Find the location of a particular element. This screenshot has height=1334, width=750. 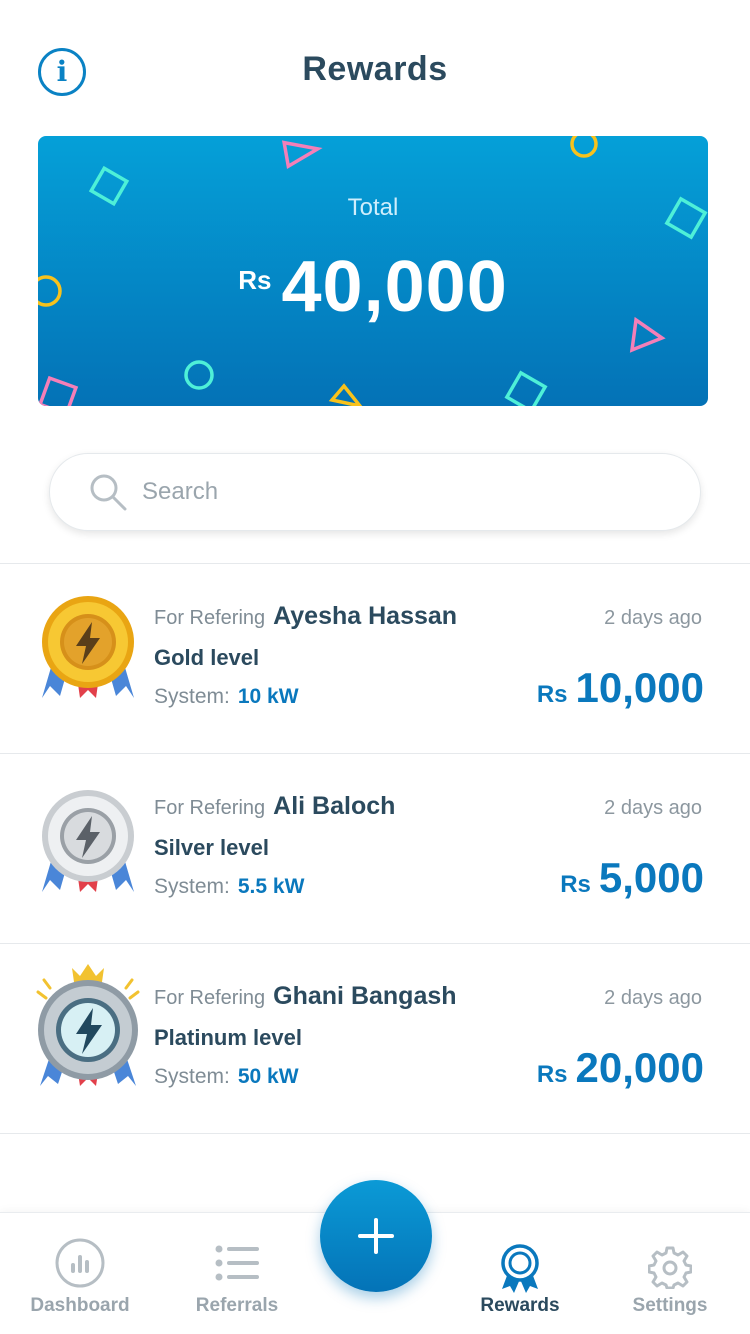

rewards-icon is located at coordinates (520, 1268).